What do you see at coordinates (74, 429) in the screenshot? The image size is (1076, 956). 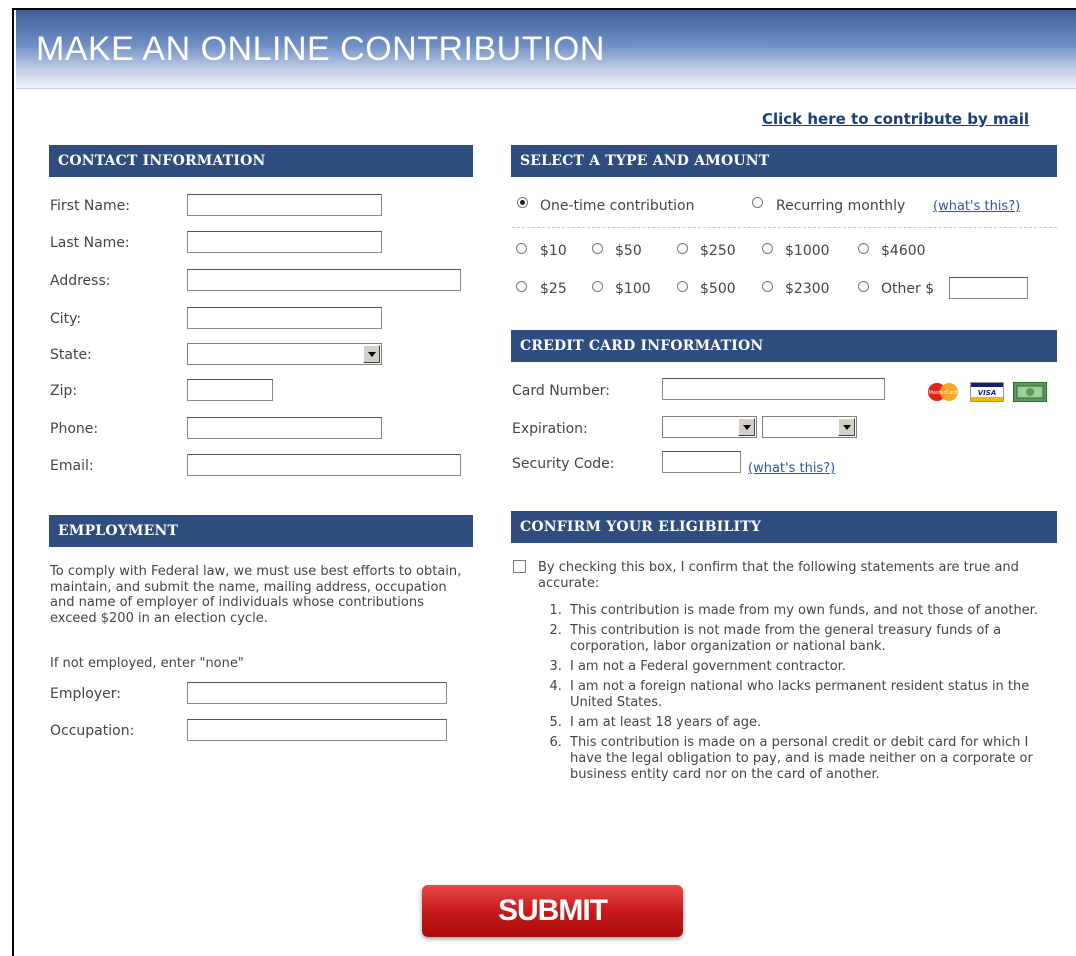 I see `phone-label: Phone:` at bounding box center [74, 429].